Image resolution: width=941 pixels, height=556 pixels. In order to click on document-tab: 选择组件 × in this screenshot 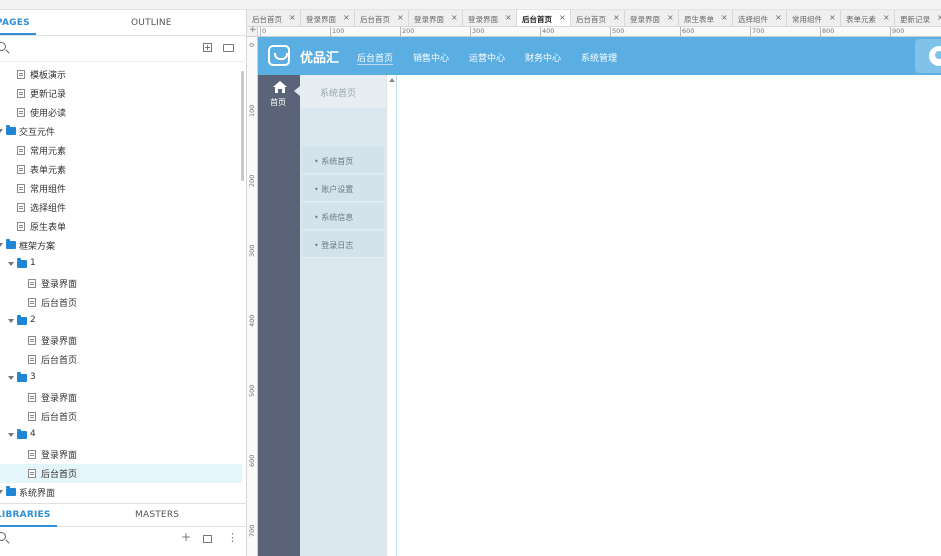, I will do `click(760, 18)`.